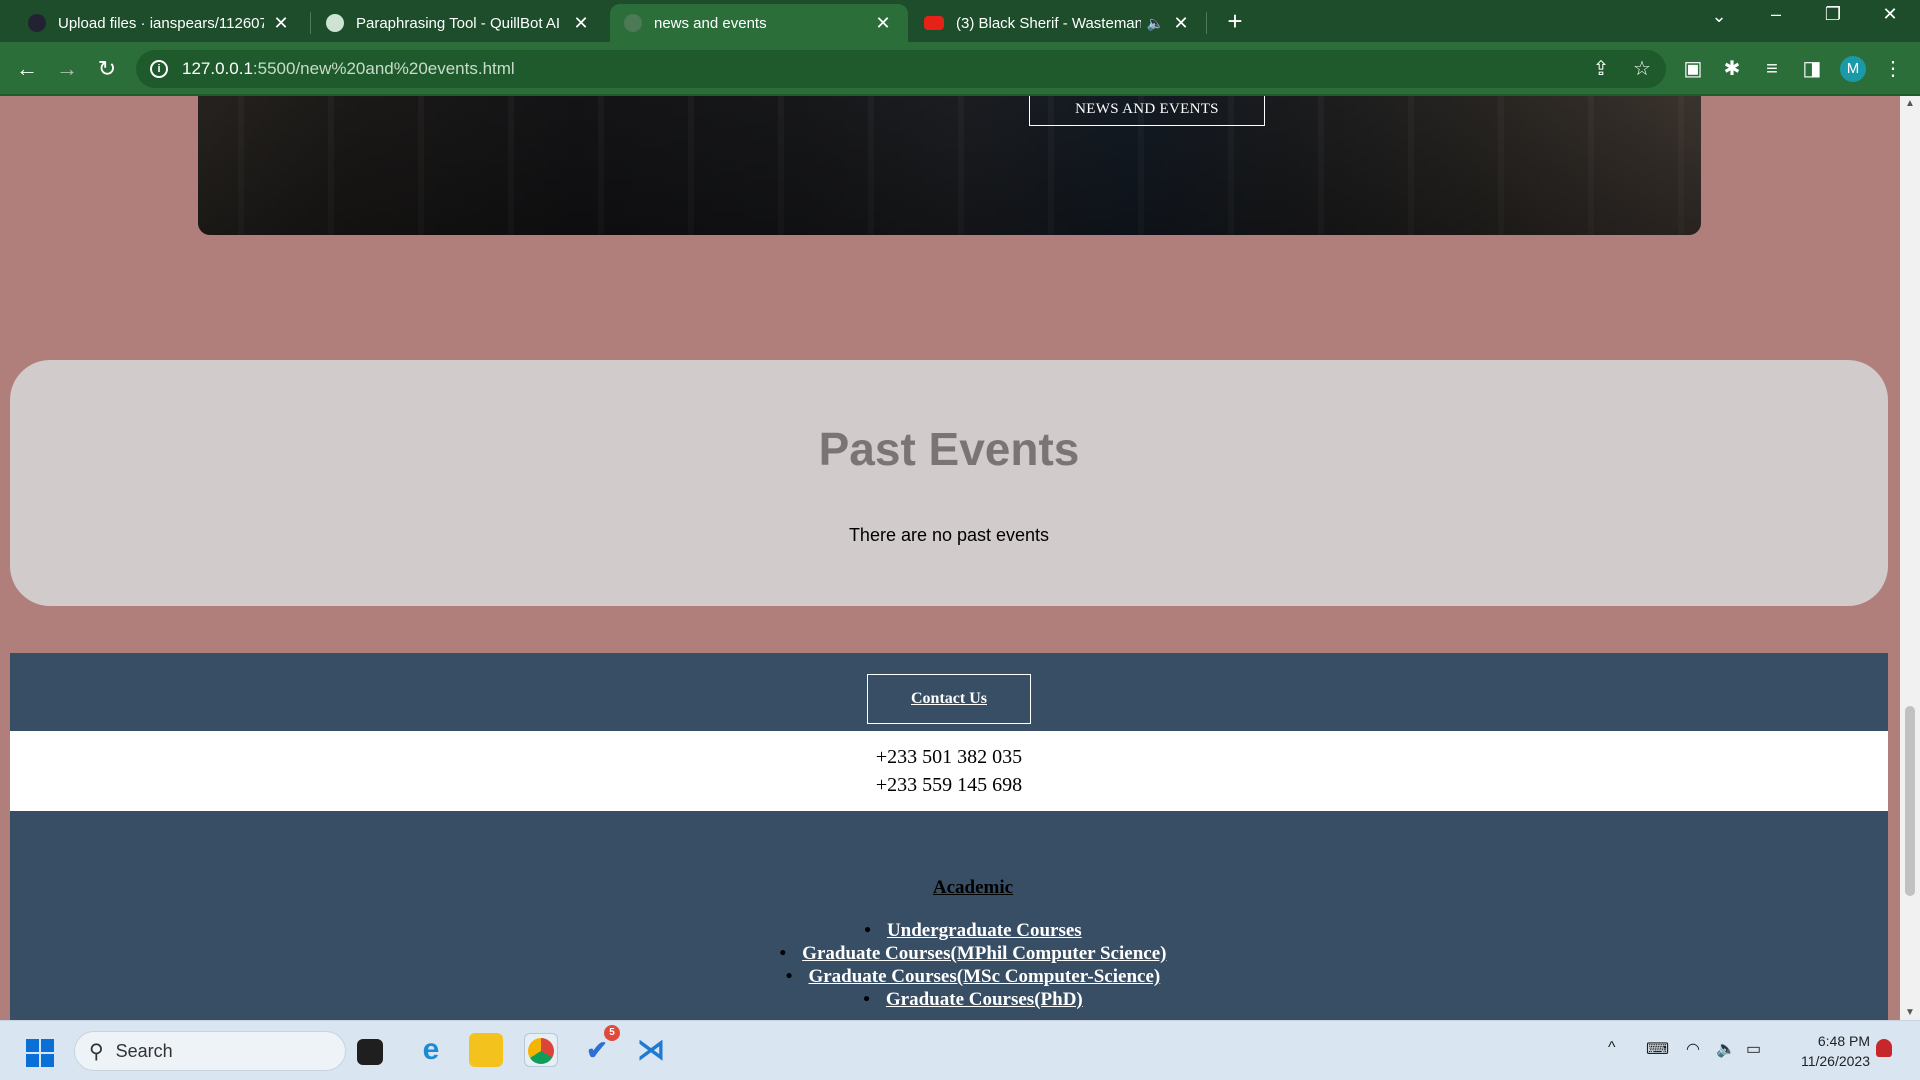 The width and height of the screenshot is (1920, 1080). What do you see at coordinates (1825, 1051) in the screenshot?
I see `taskbar-clock: 6:48 PM 11/26/2023` at bounding box center [1825, 1051].